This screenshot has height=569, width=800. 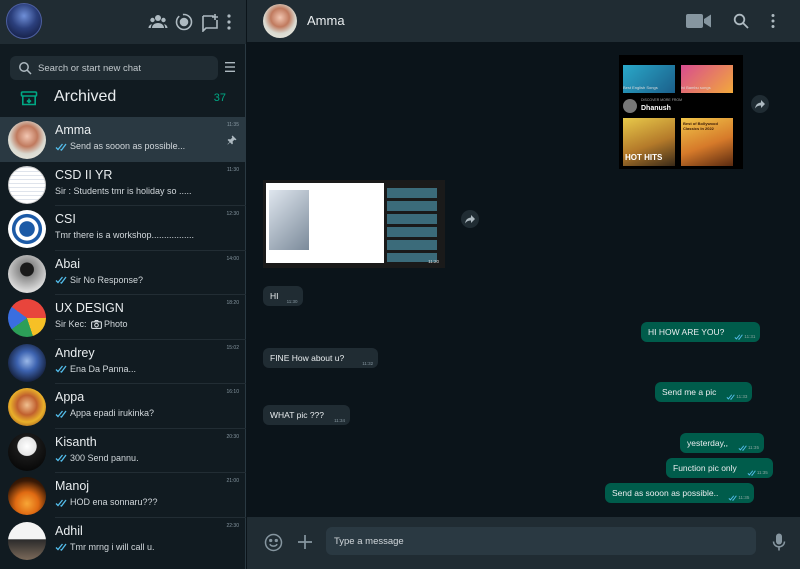 What do you see at coordinates (232, 436) in the screenshot?
I see `chat-time: 20:30` at bounding box center [232, 436].